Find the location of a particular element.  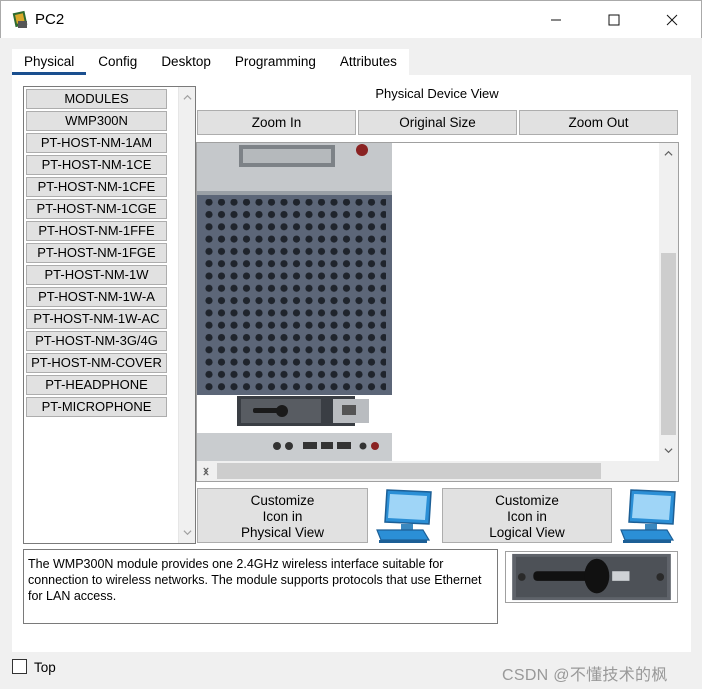

customize-logical-icon-button: Customize Icon in Logical View is located at coordinates (527, 515).